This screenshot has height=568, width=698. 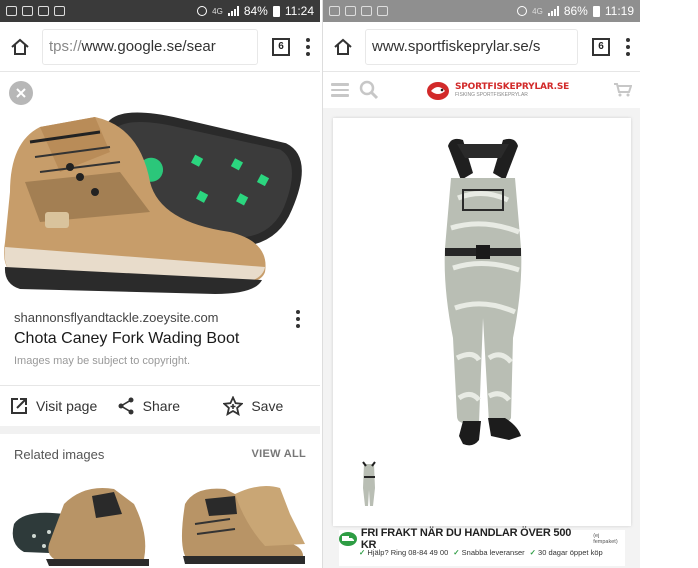 What do you see at coordinates (575, 11) in the screenshot?
I see `battery-percent: 86%` at bounding box center [575, 11].